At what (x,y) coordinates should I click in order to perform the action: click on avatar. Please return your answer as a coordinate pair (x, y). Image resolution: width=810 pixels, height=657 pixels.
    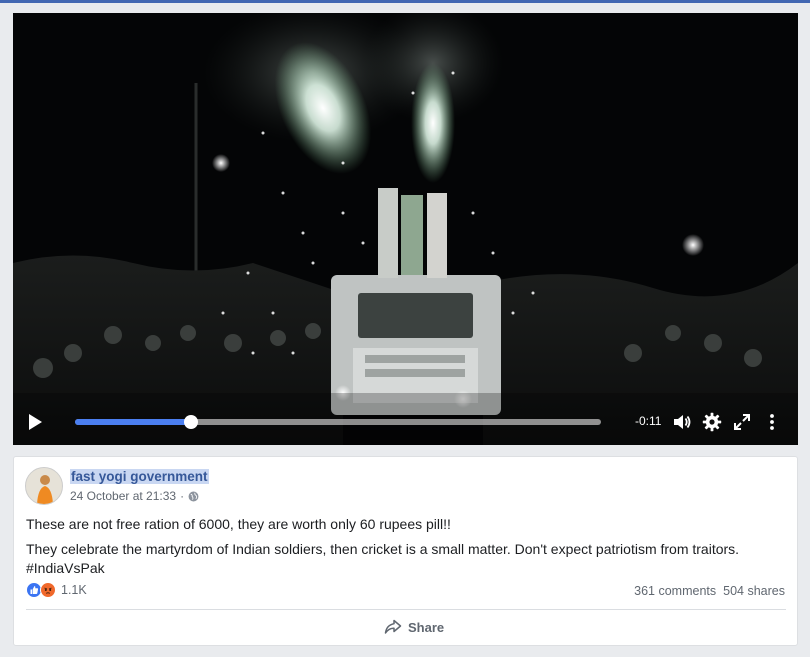
    Looking at the image, I should click on (44, 486).